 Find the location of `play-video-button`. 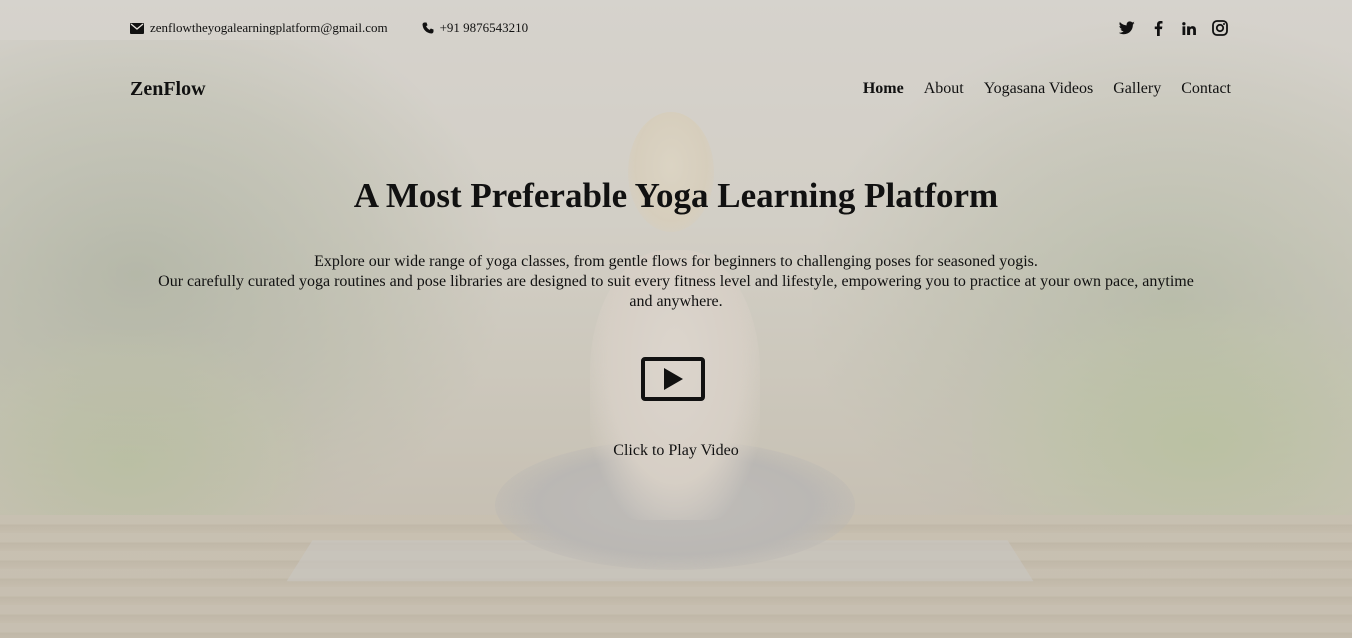

play-video-button is located at coordinates (673, 379).